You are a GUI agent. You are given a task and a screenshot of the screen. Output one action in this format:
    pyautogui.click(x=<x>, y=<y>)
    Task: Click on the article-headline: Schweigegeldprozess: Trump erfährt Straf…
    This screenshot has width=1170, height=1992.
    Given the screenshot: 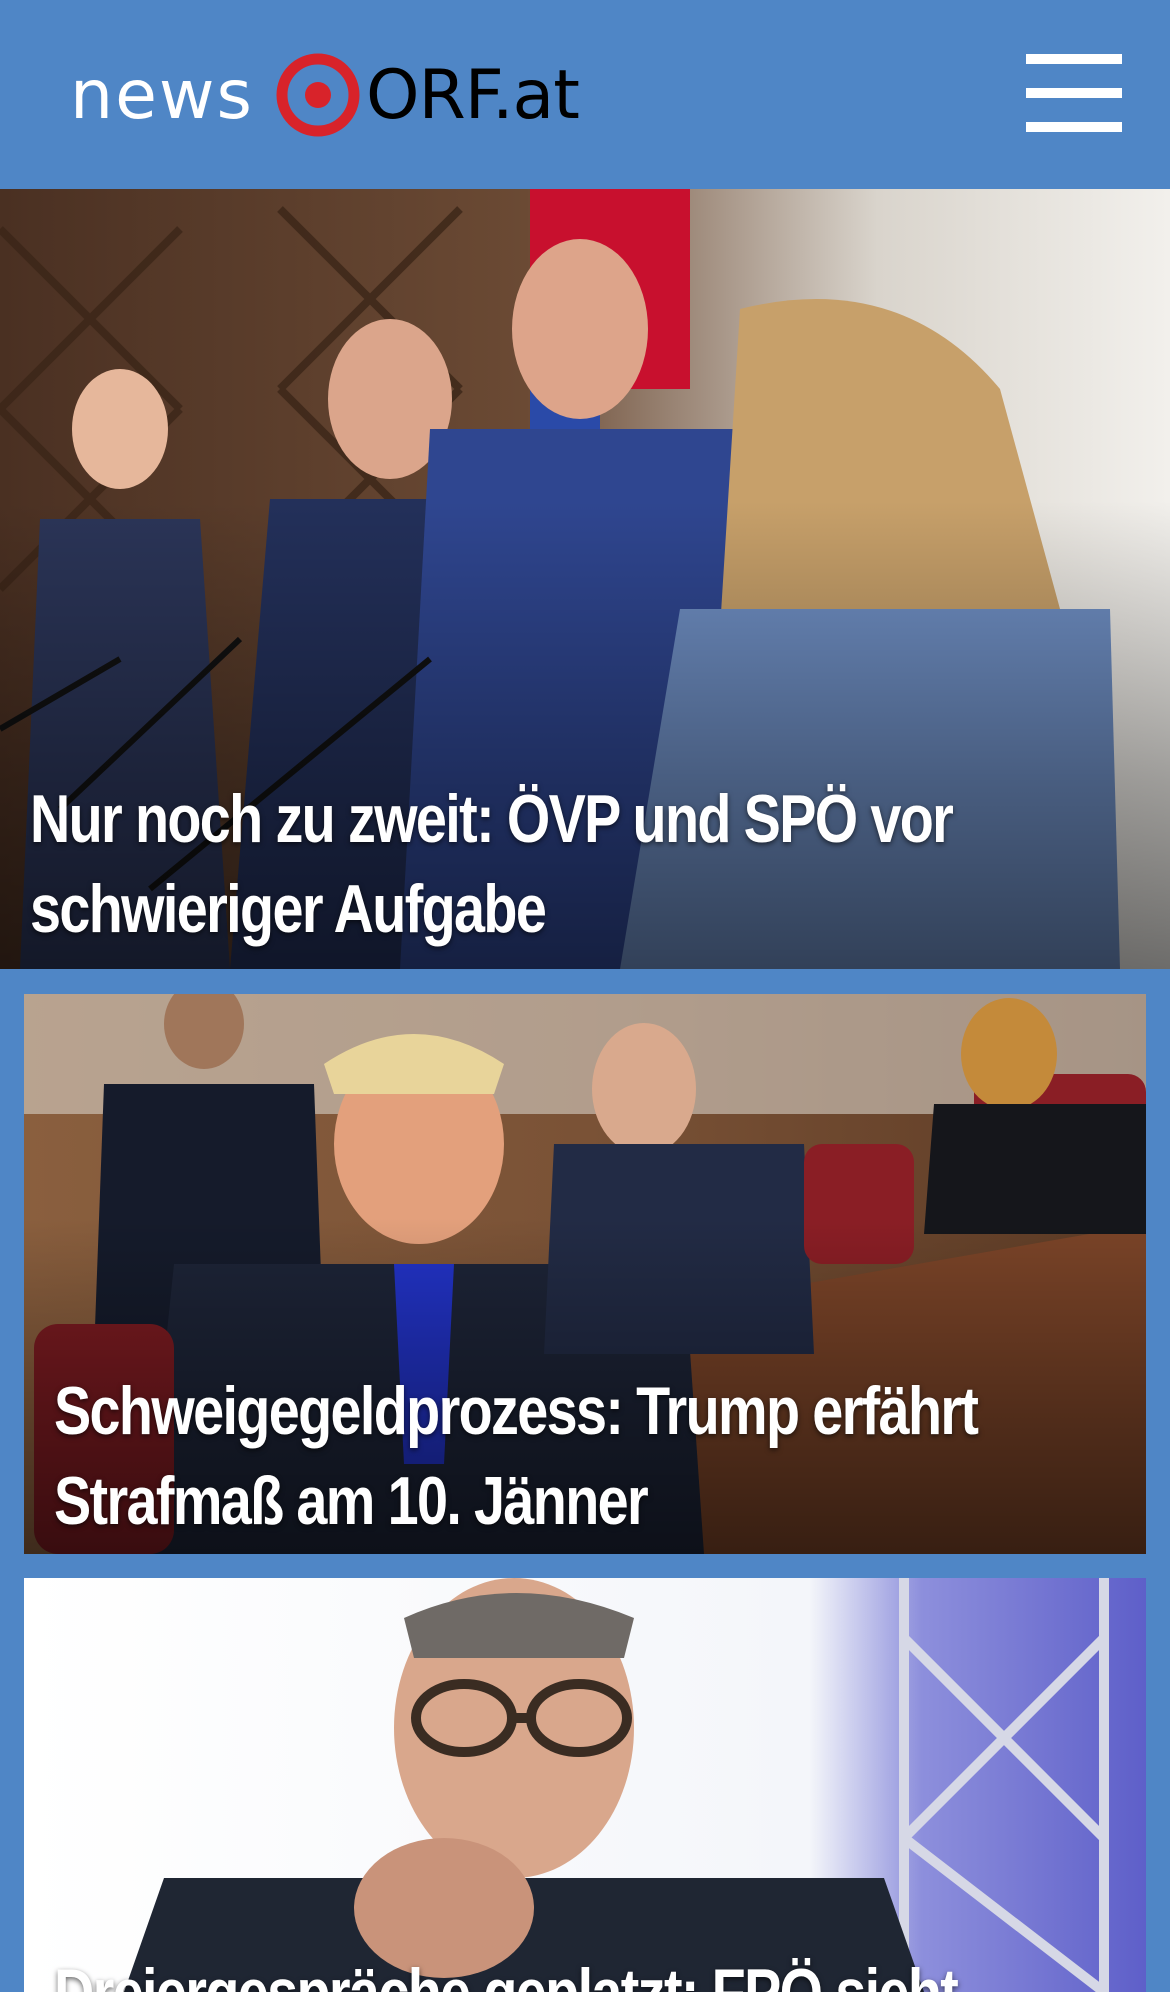 What is the action you would take?
    pyautogui.click(x=516, y=1456)
    